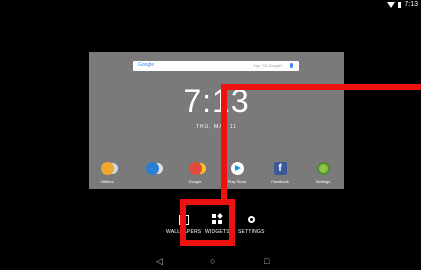 The height and width of the screenshot is (270, 421). What do you see at coordinates (216, 127) in the screenshot?
I see `date-label: THU, MAY 11` at bounding box center [216, 127].